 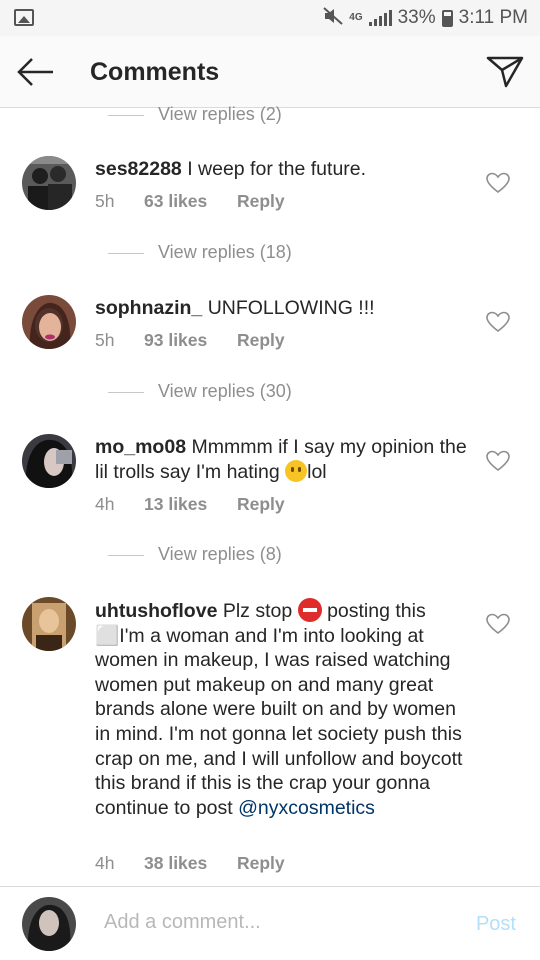 What do you see at coordinates (156, 611) in the screenshot?
I see `comment-username: uhtushoflove` at bounding box center [156, 611].